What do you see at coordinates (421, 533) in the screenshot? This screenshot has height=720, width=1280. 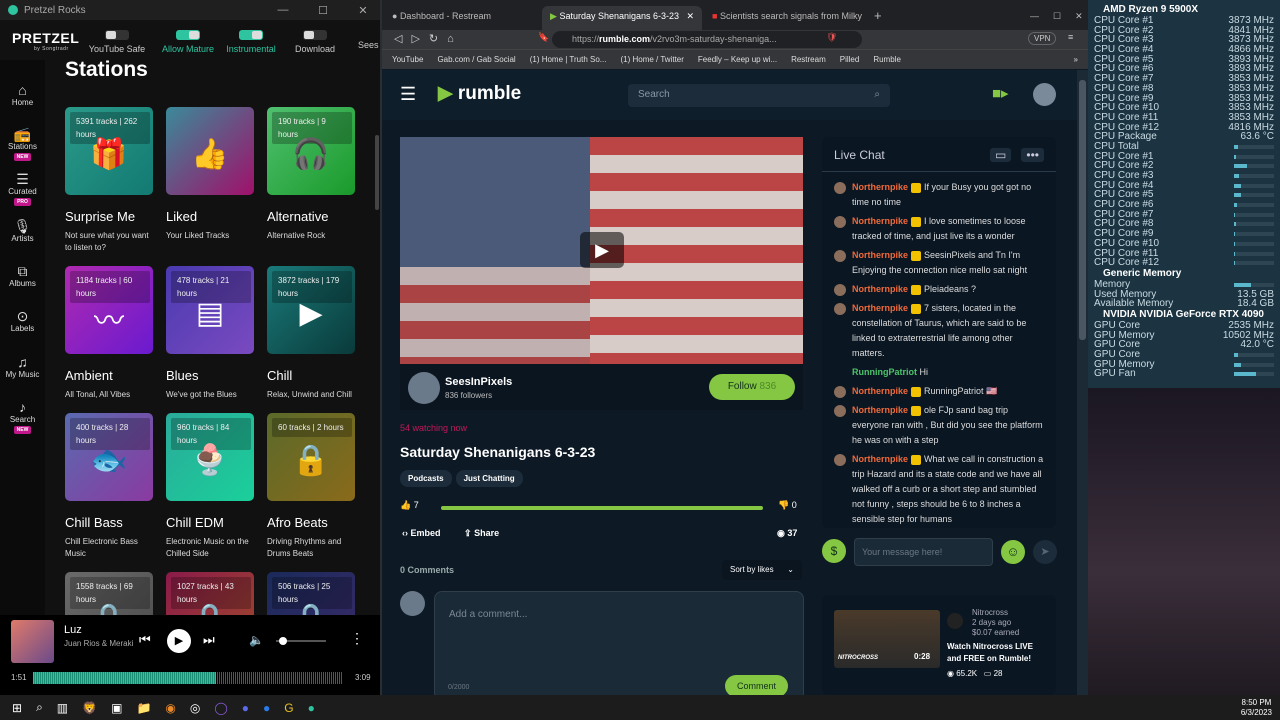 I see `embed-button: ‹› Embed` at bounding box center [421, 533].